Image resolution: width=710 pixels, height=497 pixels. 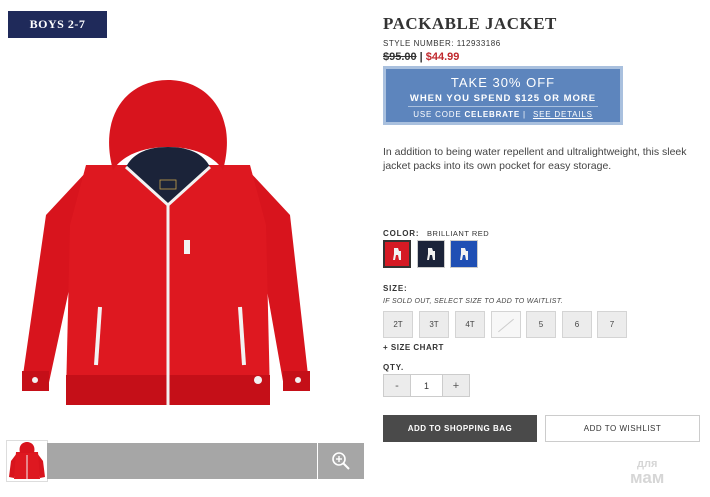 What do you see at coordinates (397, 385) in the screenshot?
I see `qty-decrement-button: -` at bounding box center [397, 385].